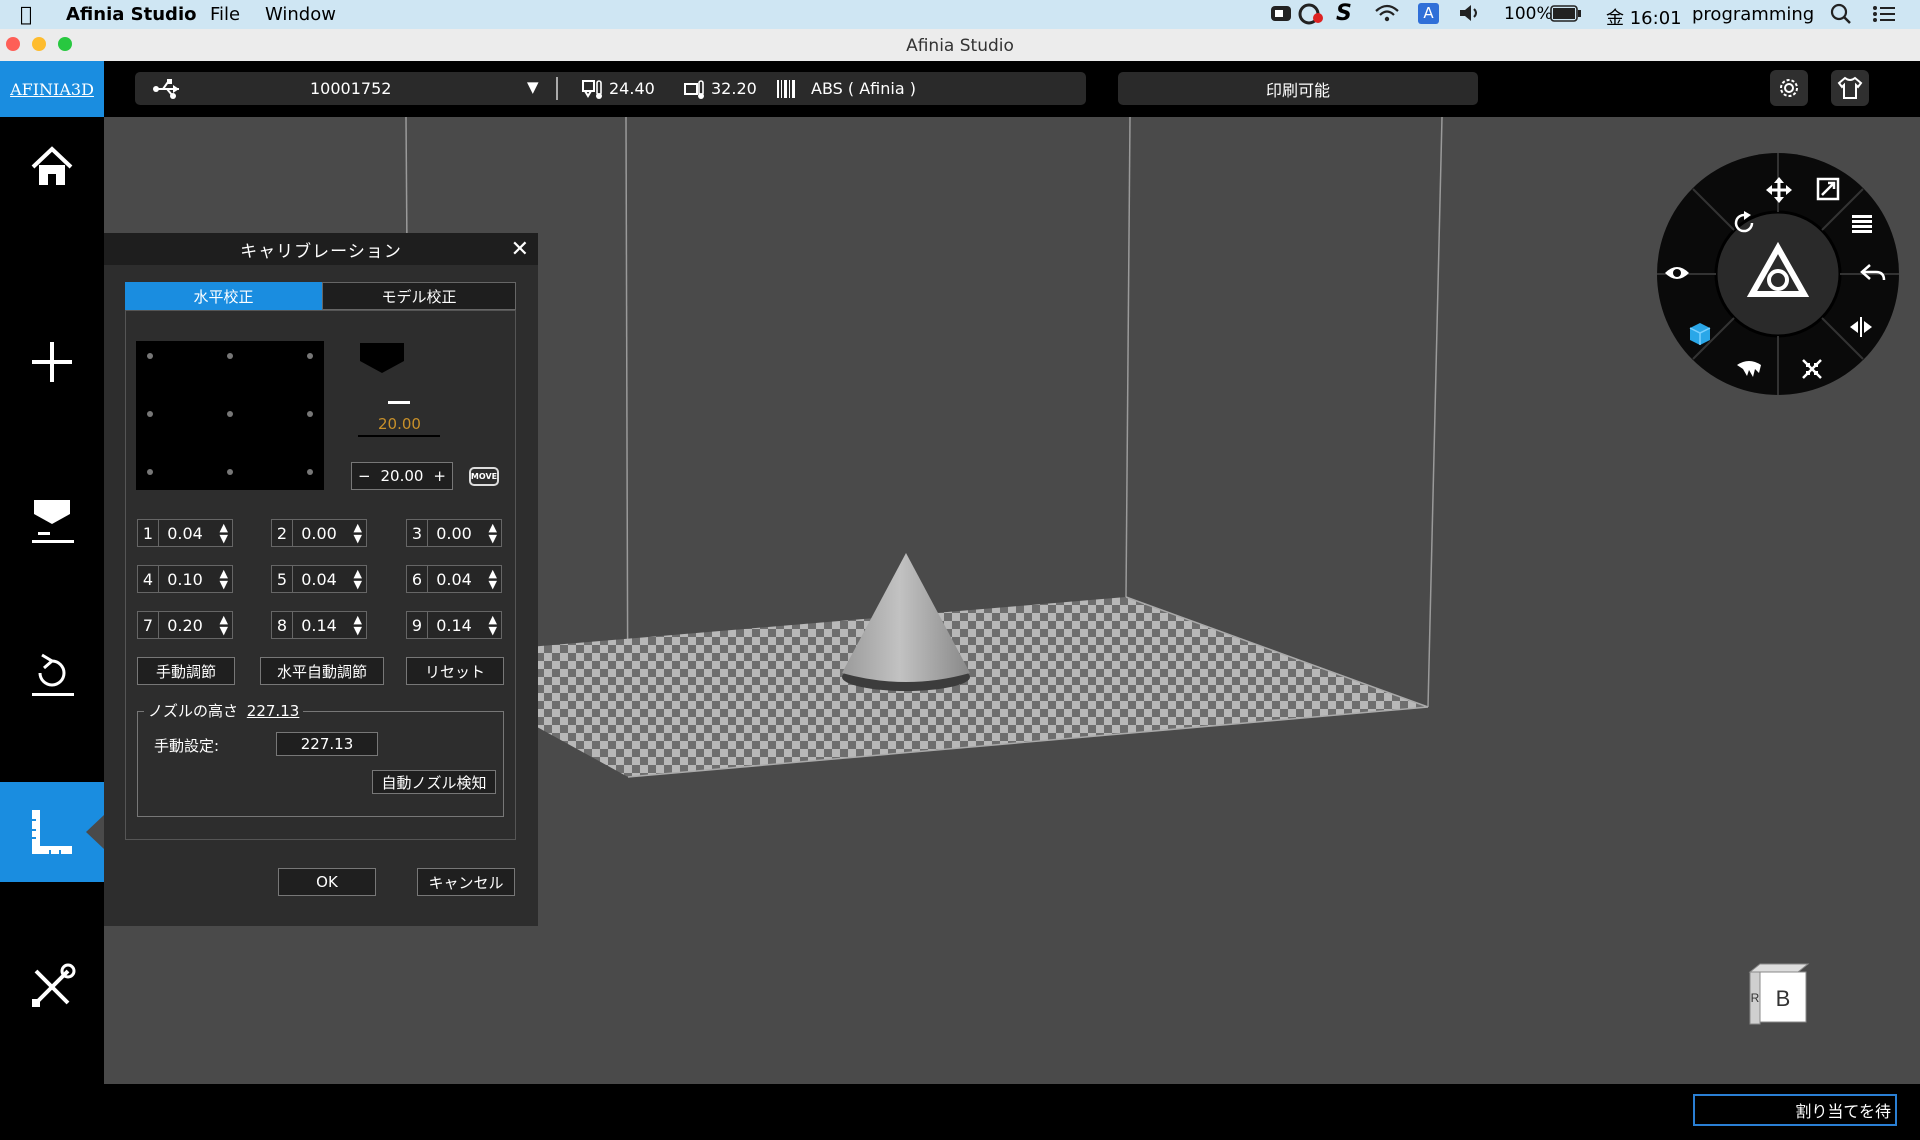 This screenshot has height=1140, width=1920. Describe the element at coordinates (1841, 16) in the screenshot. I see `spotlight-search-icon` at that location.